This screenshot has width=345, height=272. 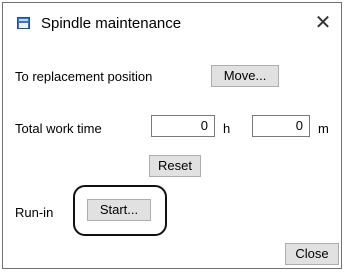 What do you see at coordinates (312, 254) in the screenshot?
I see `close-button: Close` at bounding box center [312, 254].